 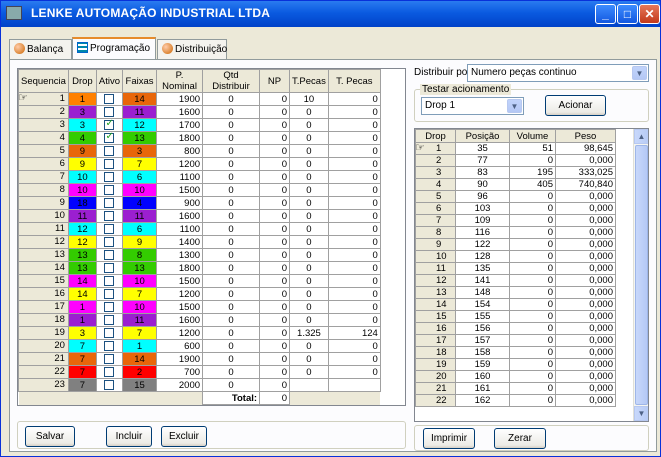 I want to click on table-row: 19 3 7 1200 0 0 1.325 124, so click(x=199, y=333).